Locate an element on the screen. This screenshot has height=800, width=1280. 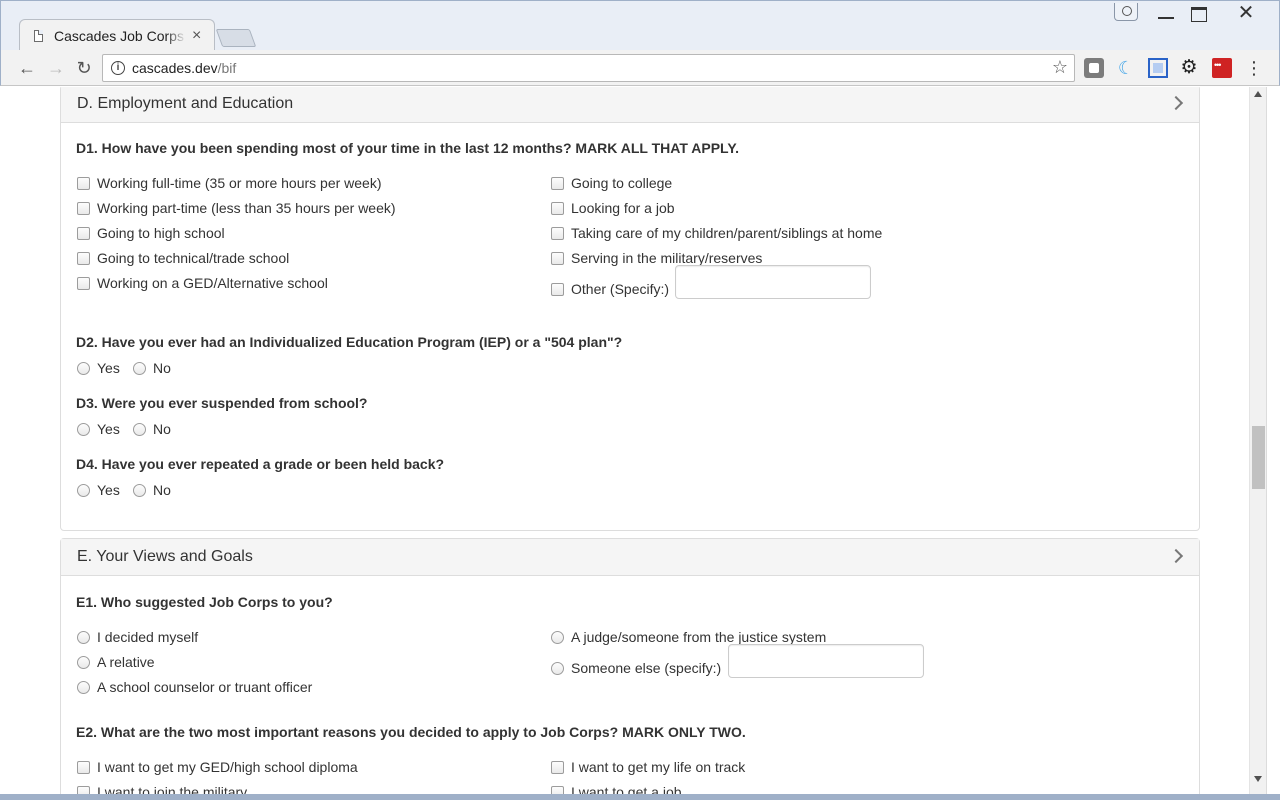
profile-icon is located at coordinates (1126, 12).